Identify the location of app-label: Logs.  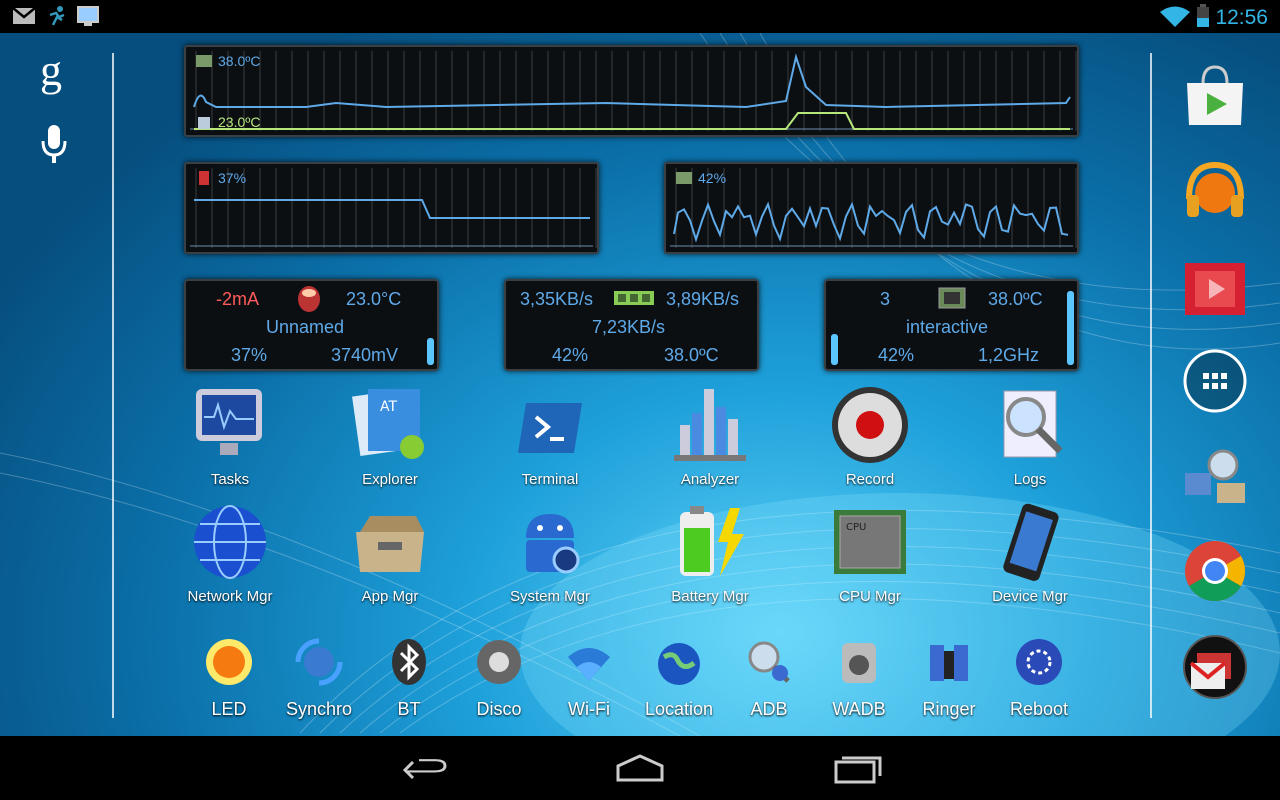
(1030, 479).